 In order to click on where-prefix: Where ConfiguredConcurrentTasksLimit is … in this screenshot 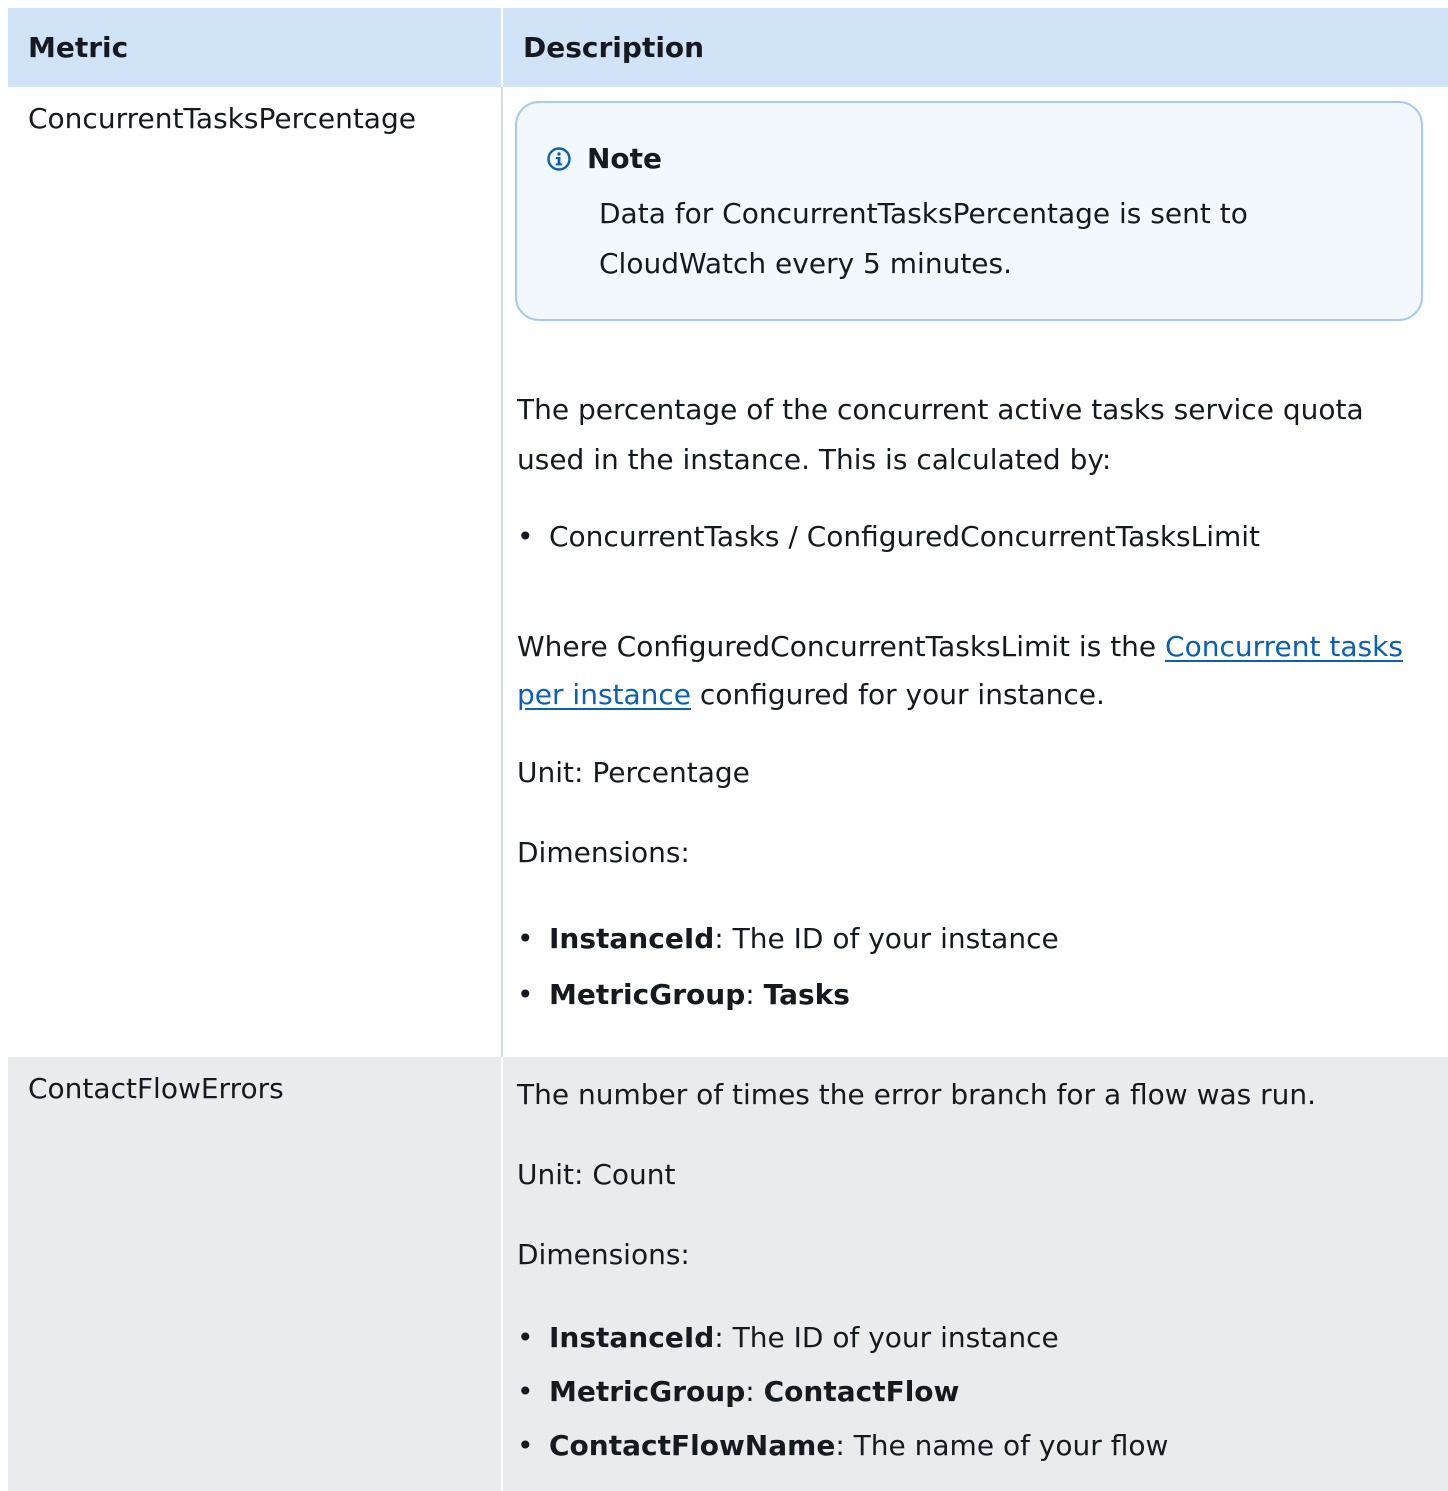, I will do `click(841, 646)`.